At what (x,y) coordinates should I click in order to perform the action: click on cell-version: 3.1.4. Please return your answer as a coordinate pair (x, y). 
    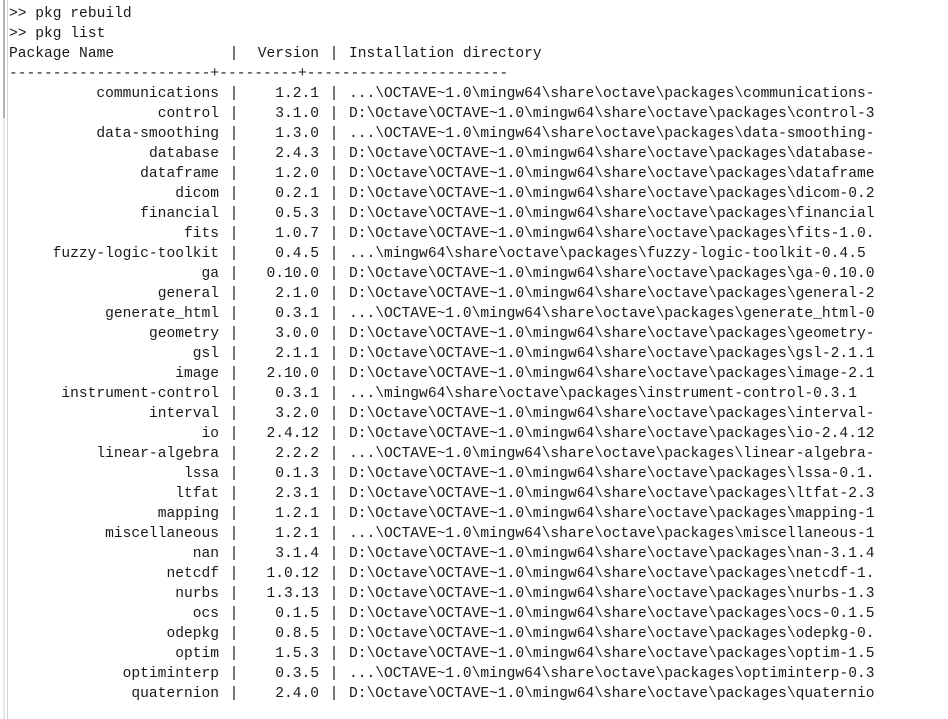
    Looking at the image, I should click on (297, 554).